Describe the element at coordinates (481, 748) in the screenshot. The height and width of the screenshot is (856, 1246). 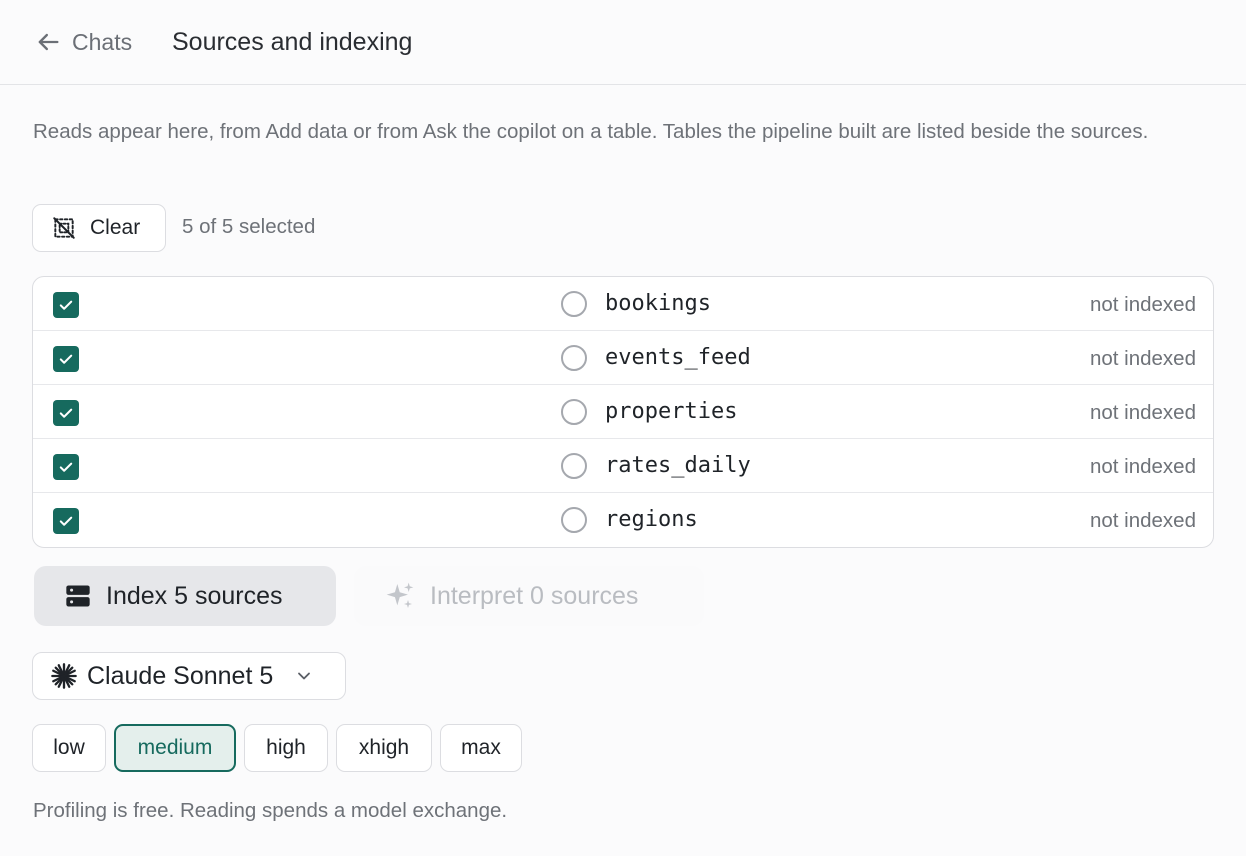
I see `effort-option-max: max` at that location.